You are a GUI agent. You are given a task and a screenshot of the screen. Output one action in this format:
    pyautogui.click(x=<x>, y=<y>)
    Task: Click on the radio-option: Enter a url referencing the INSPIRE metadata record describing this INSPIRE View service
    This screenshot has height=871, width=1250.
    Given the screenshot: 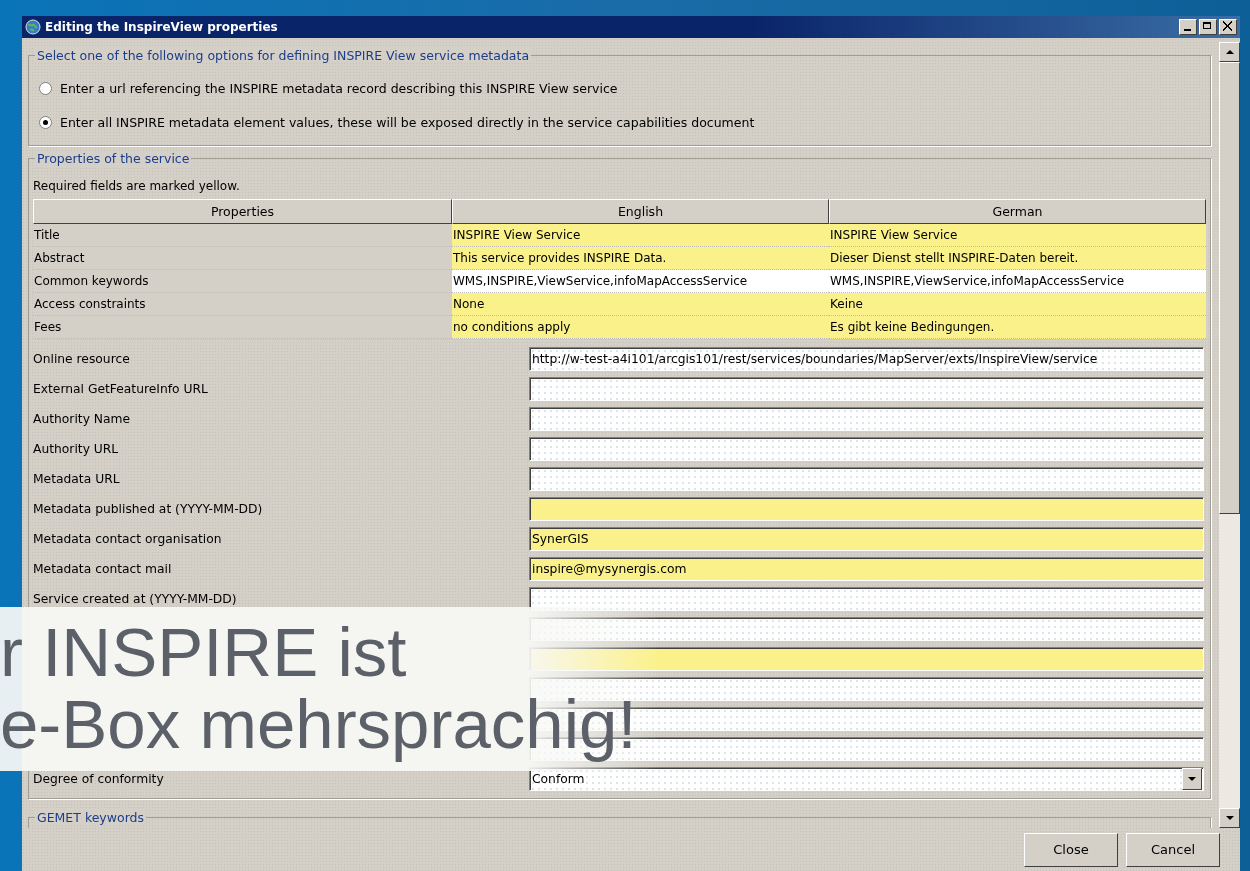 What is the action you would take?
    pyautogui.click(x=622, y=88)
    